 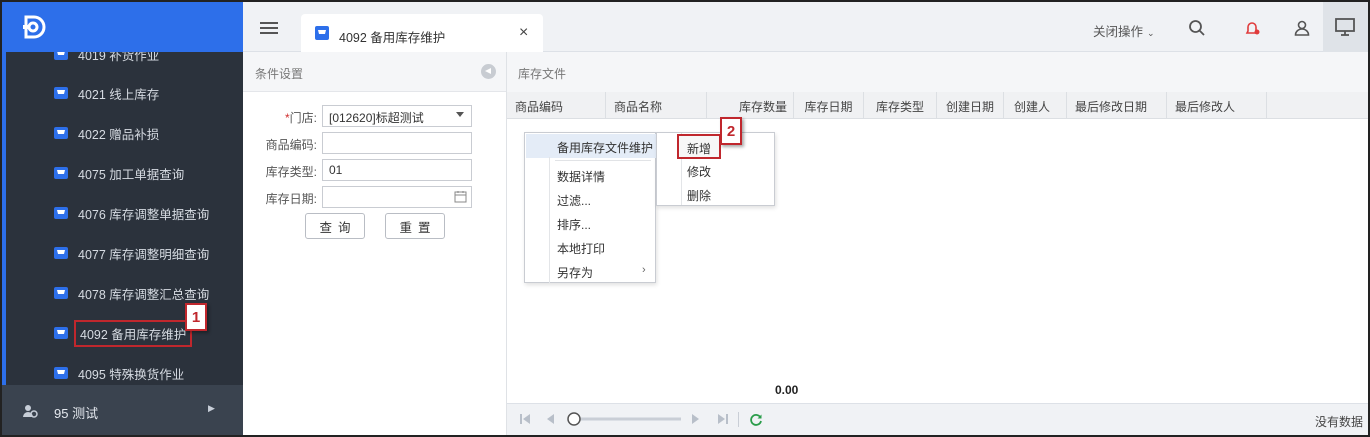 I want to click on column-header: 库存数量, so click(x=750, y=105).